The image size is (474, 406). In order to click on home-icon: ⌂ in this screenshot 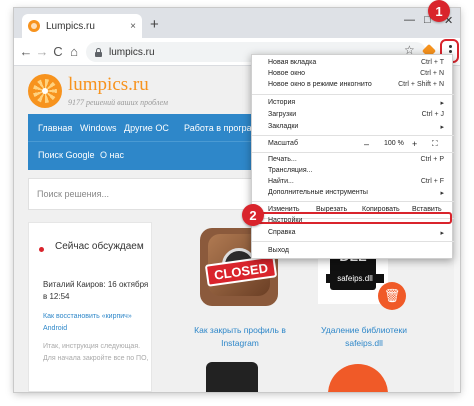, I will do `click(74, 52)`.